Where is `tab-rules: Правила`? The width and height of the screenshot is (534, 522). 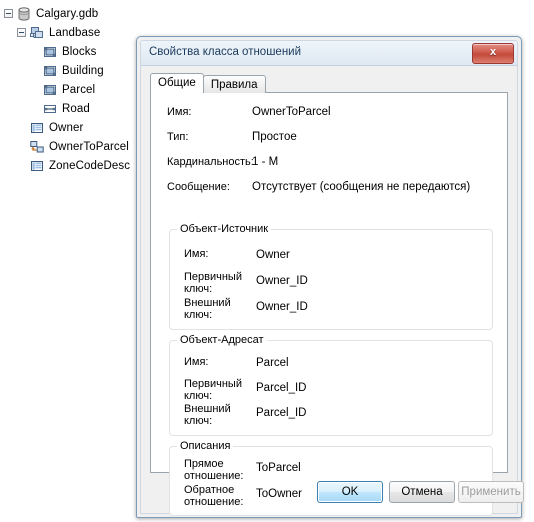 tab-rules: Правила is located at coordinates (234, 84).